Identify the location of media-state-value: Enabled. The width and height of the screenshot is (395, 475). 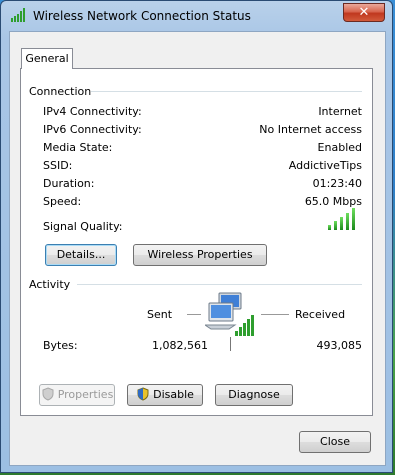
(339, 147).